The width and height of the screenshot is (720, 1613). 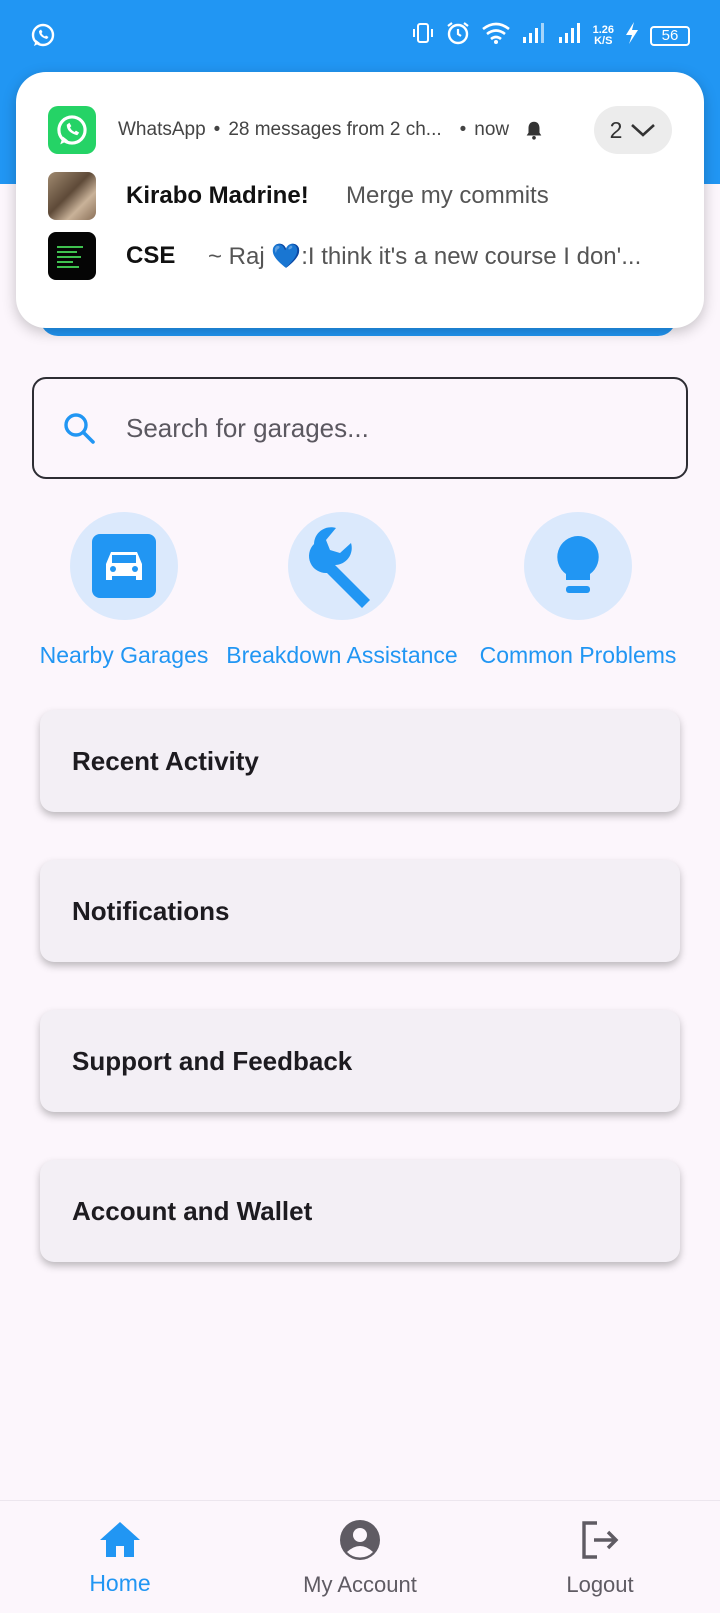 I want to click on nav-item-my-account: My Account, so click(x=360, y=1558).